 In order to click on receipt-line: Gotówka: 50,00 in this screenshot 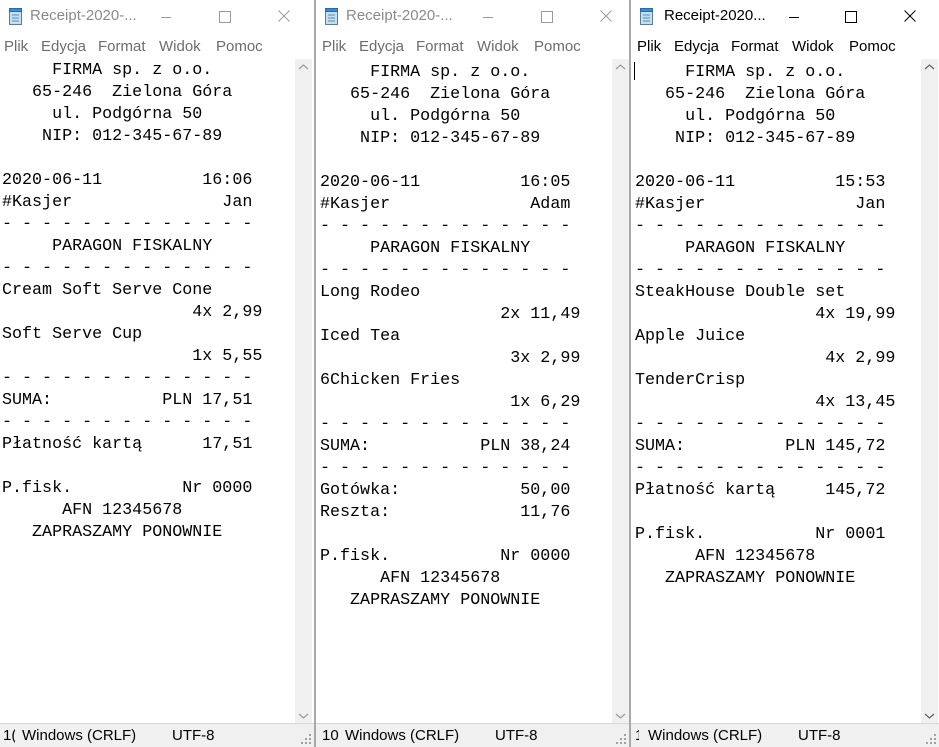, I will do `click(445, 490)`.